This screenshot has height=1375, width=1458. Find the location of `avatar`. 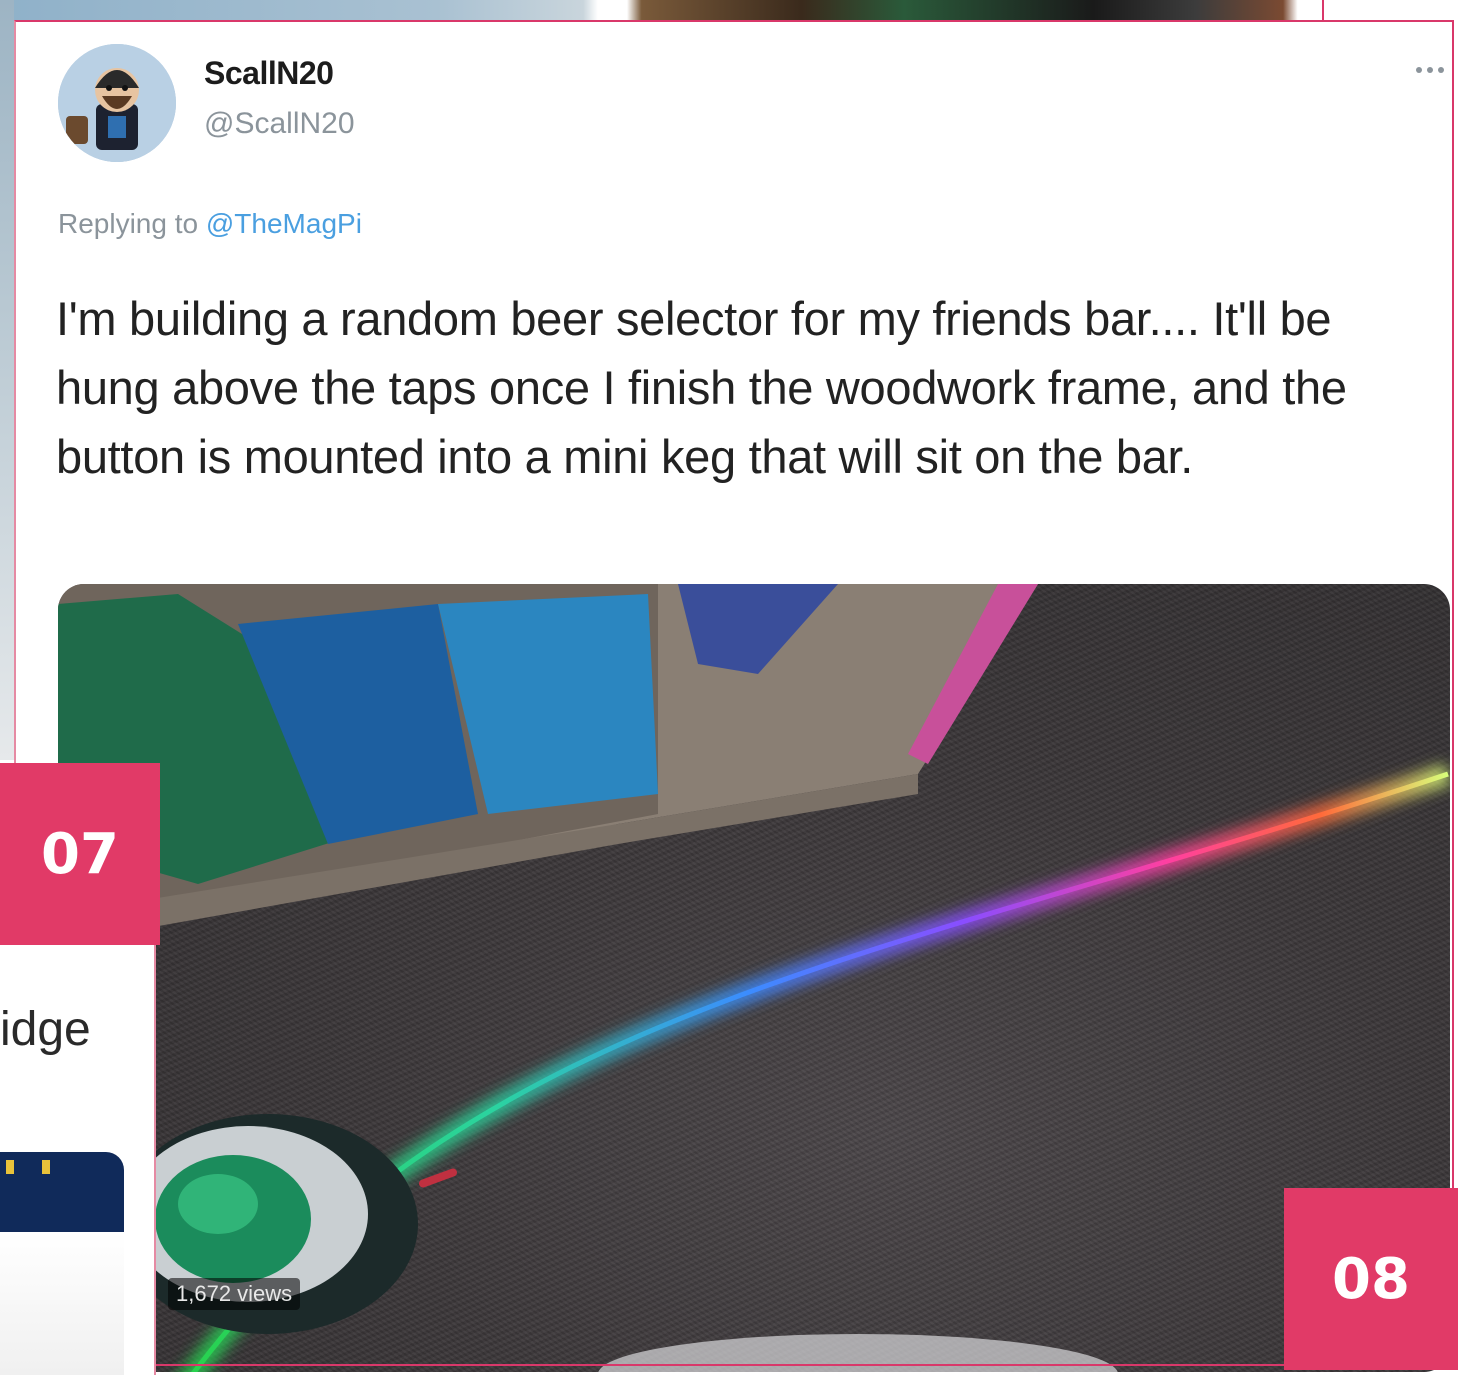

avatar is located at coordinates (117, 103).